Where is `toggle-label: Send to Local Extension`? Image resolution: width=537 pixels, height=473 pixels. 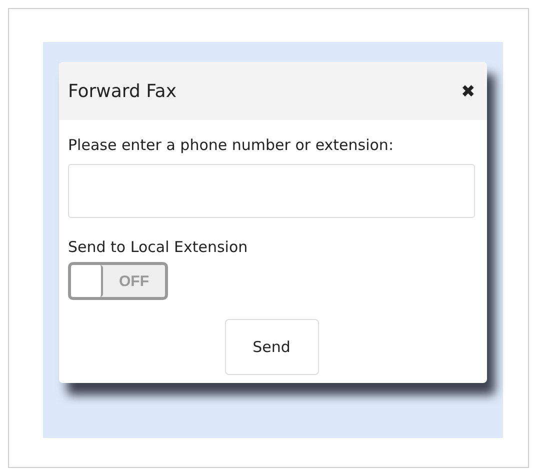 toggle-label: Send to Local Extension is located at coordinates (158, 247).